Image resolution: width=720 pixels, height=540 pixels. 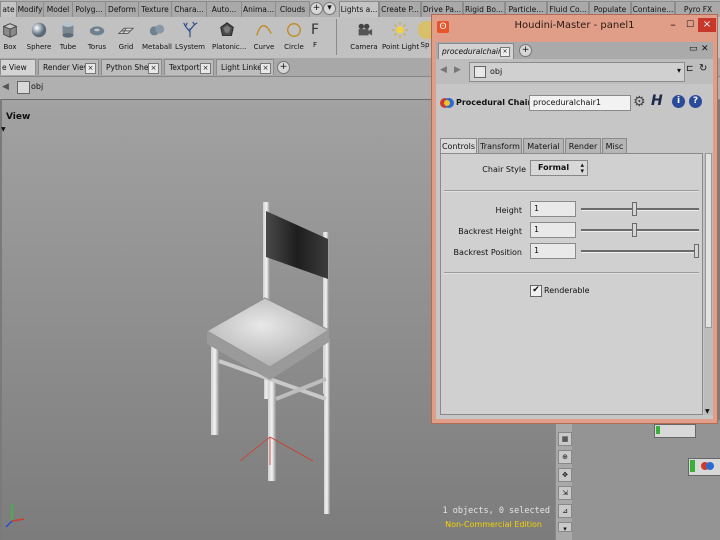 I want to click on tab-proceduralchair1: proceduralchair1 ×, so click(x=476, y=51).